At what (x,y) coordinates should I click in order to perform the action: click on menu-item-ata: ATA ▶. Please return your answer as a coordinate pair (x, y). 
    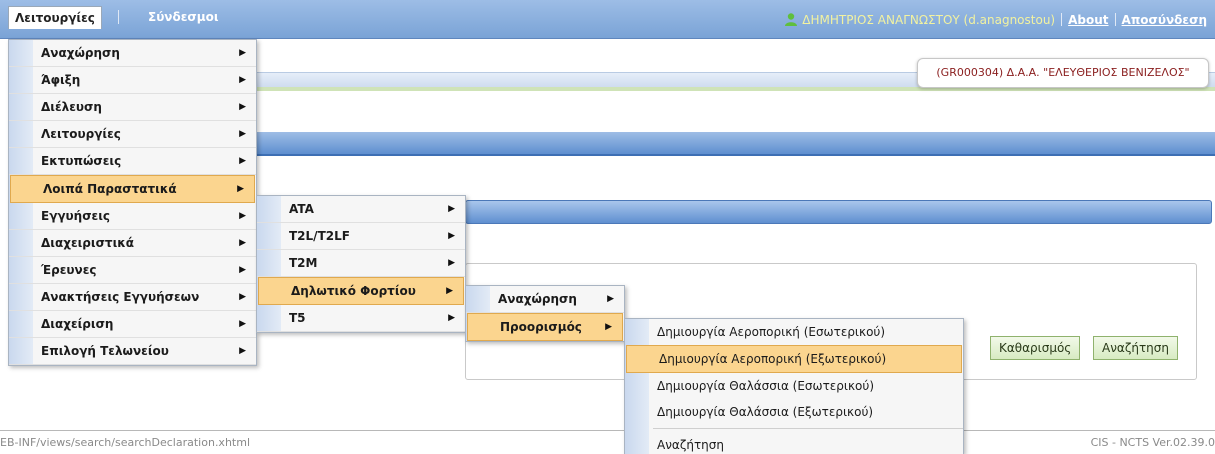
    Looking at the image, I should click on (361, 209).